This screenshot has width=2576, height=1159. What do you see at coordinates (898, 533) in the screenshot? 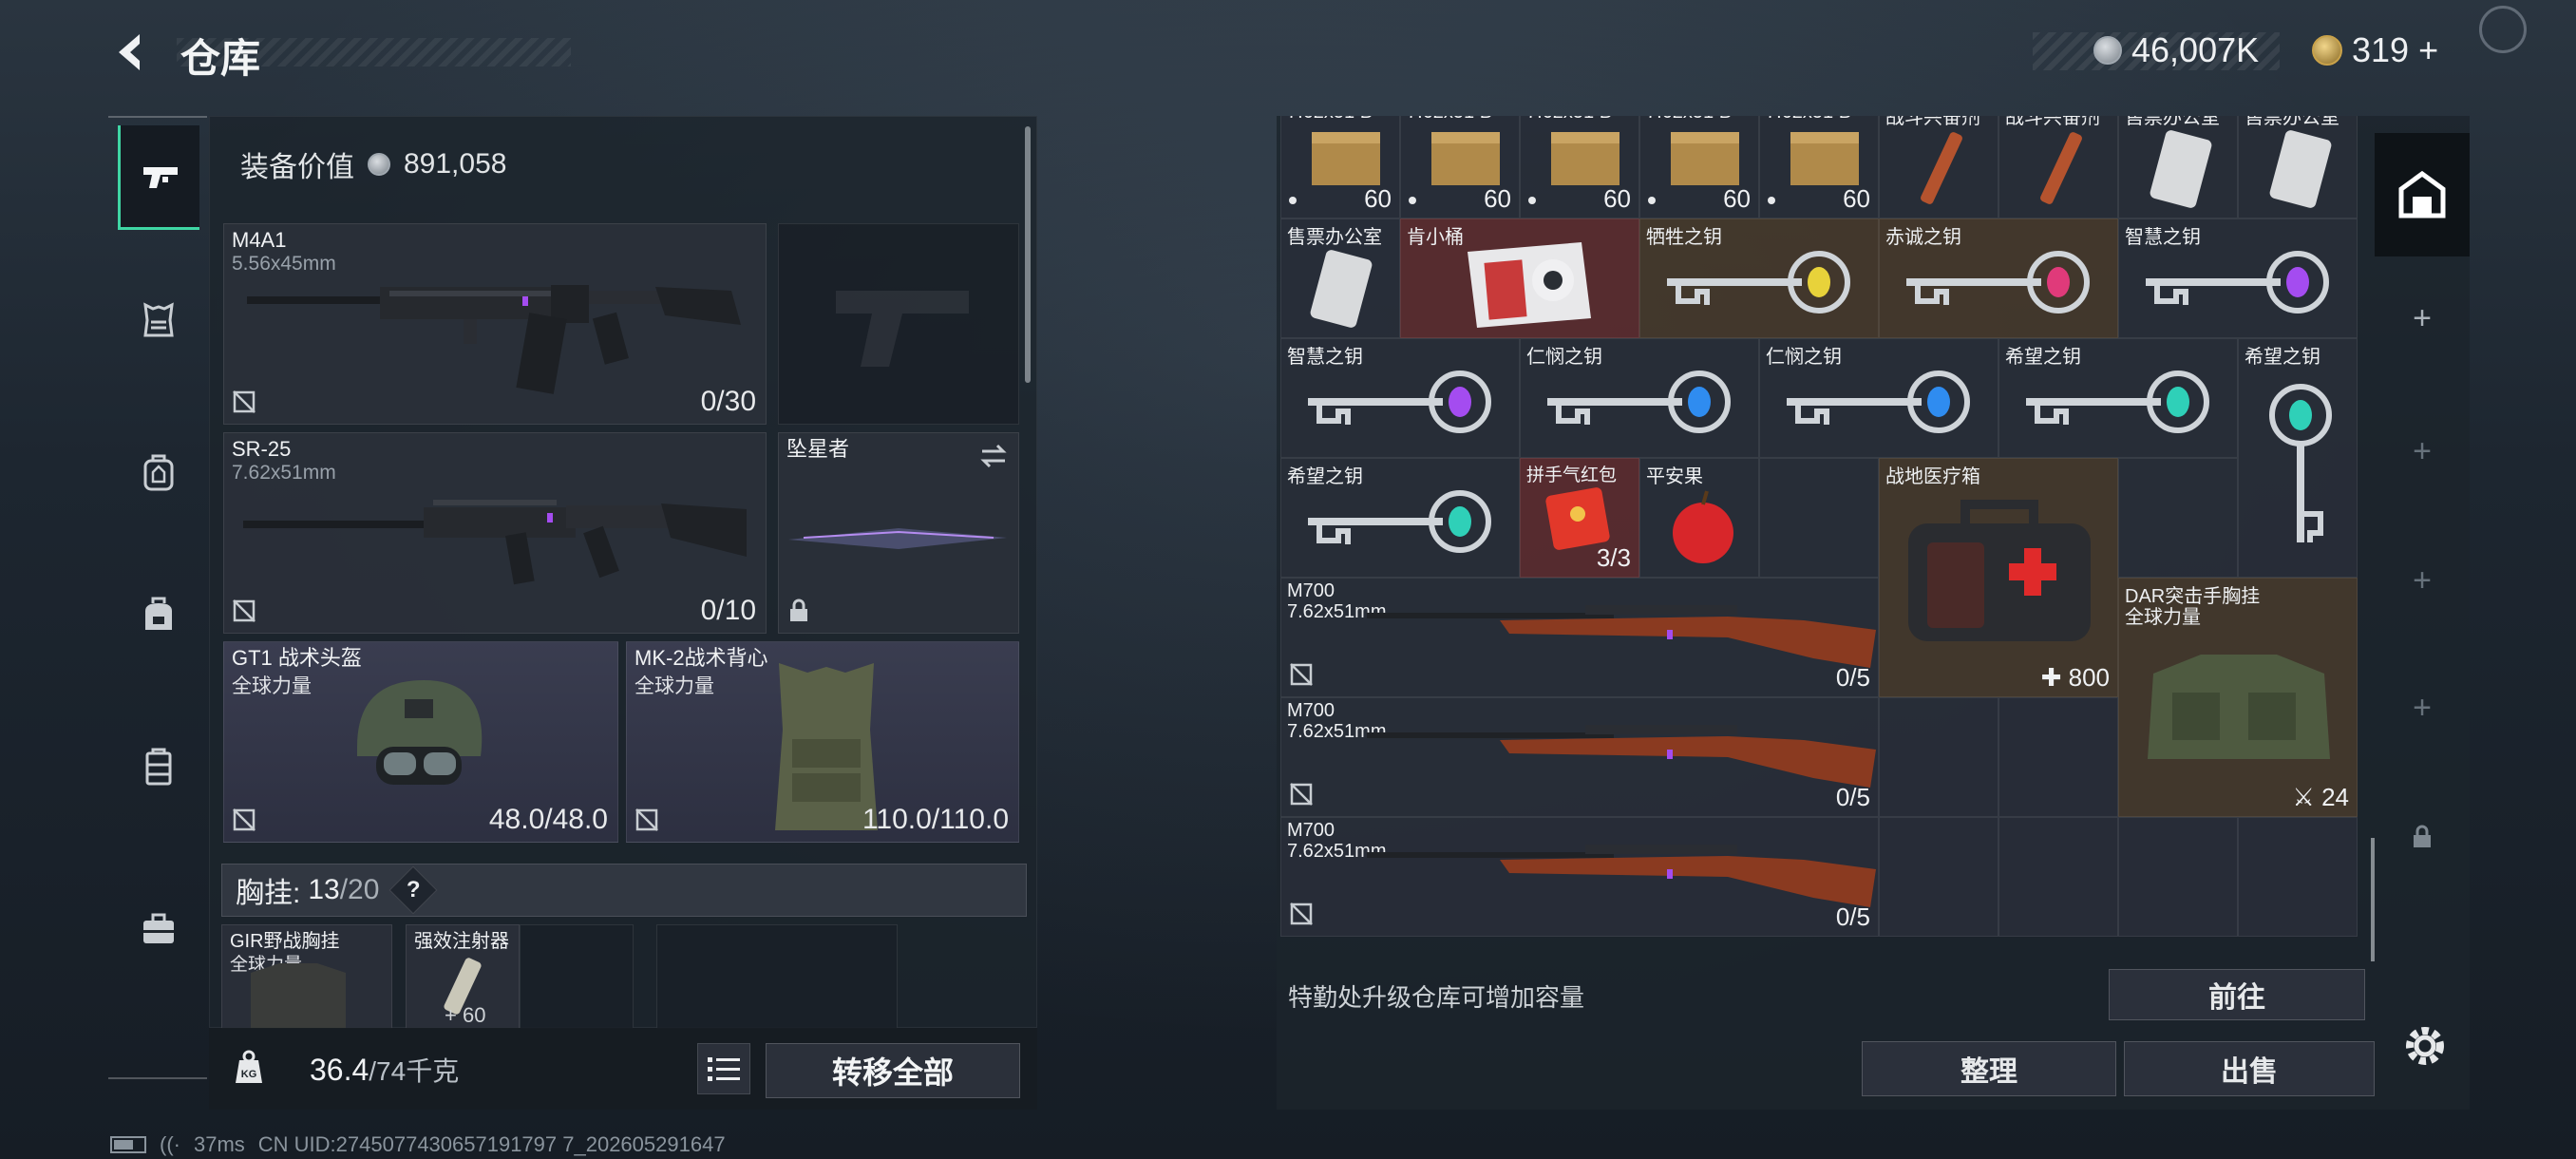
I see `melee-slot: 坠星者` at bounding box center [898, 533].